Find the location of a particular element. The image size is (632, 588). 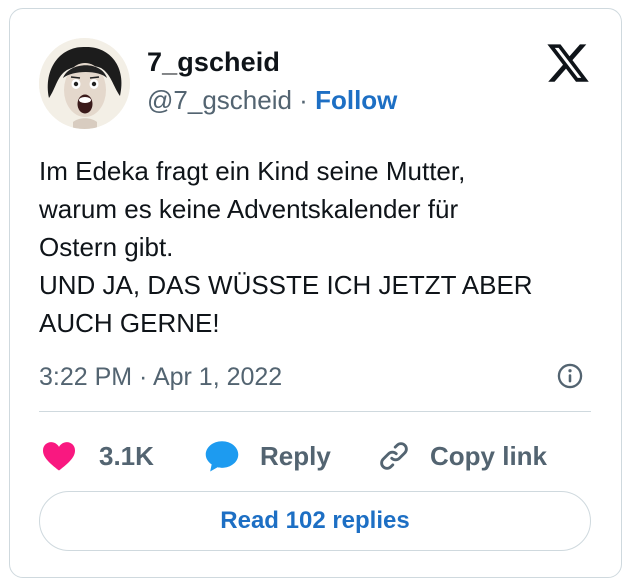

tweet-line: Im Edeka fragt ein Kind seine Mutter, is located at coordinates (252, 171).